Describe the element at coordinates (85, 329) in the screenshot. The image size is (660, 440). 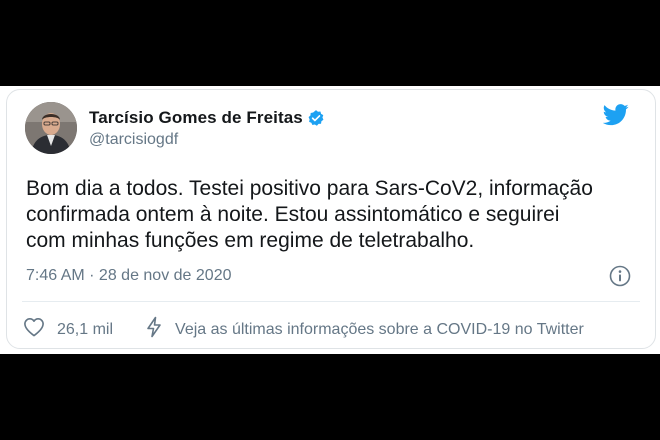
I see `like-count: 26,1 mil` at that location.